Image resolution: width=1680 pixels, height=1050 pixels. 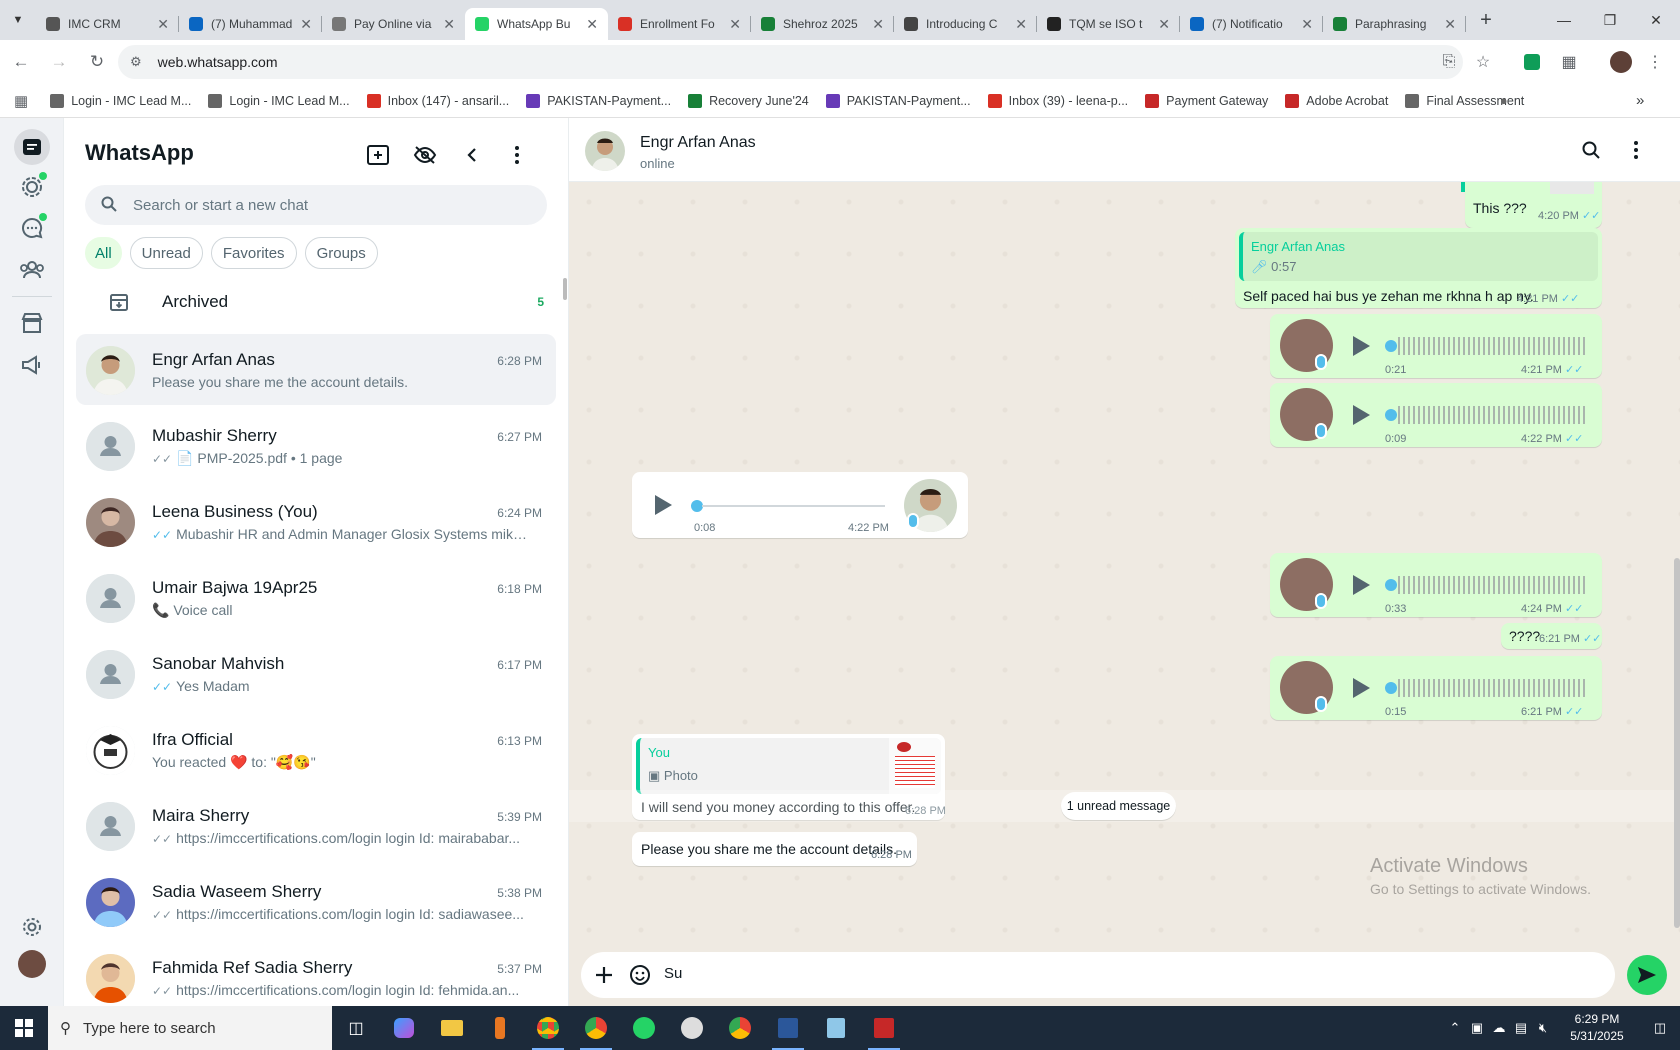 What do you see at coordinates (565, 289) in the screenshot?
I see `chat-list-scrollbar` at bounding box center [565, 289].